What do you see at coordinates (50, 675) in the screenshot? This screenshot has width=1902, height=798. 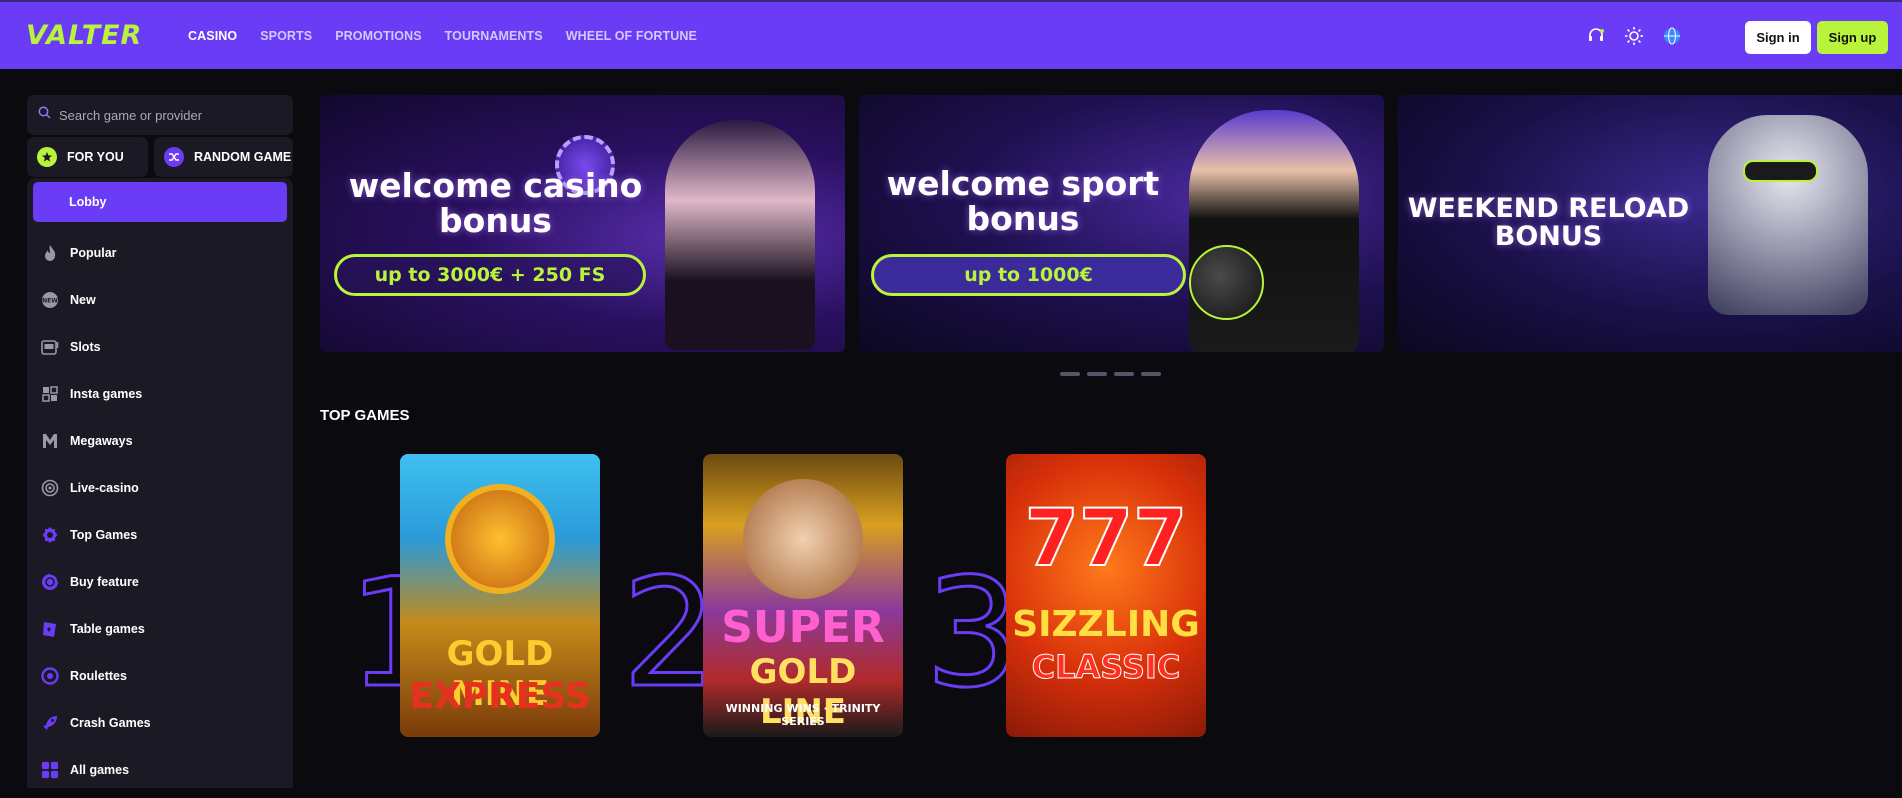 I see `roulette-icon` at bounding box center [50, 675].